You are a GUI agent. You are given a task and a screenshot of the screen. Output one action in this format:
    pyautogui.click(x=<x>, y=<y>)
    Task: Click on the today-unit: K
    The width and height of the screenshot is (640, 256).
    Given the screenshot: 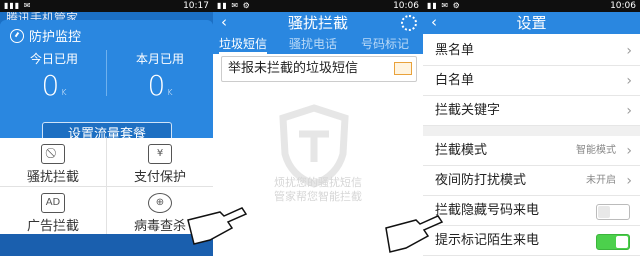 What is the action you would take?
    pyautogui.click(x=64, y=92)
    